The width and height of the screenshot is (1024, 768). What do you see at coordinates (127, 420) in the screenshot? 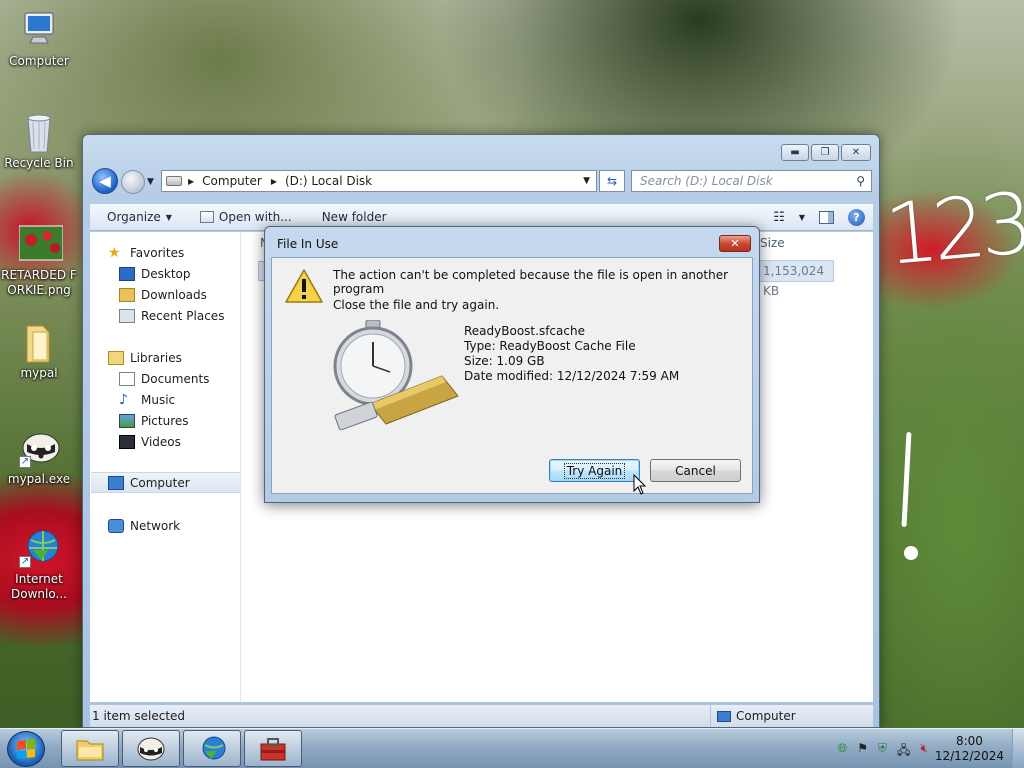
I see `pictures-icon` at bounding box center [127, 420].